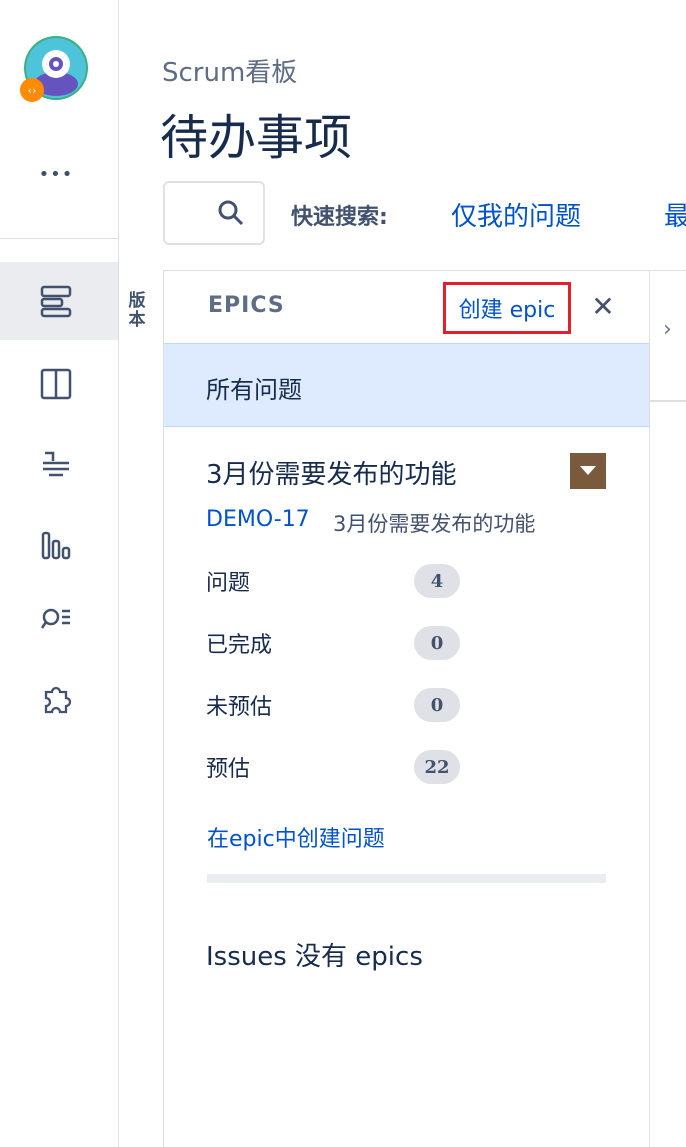  I want to click on create-epic-button: 创建 epic, so click(507, 308).